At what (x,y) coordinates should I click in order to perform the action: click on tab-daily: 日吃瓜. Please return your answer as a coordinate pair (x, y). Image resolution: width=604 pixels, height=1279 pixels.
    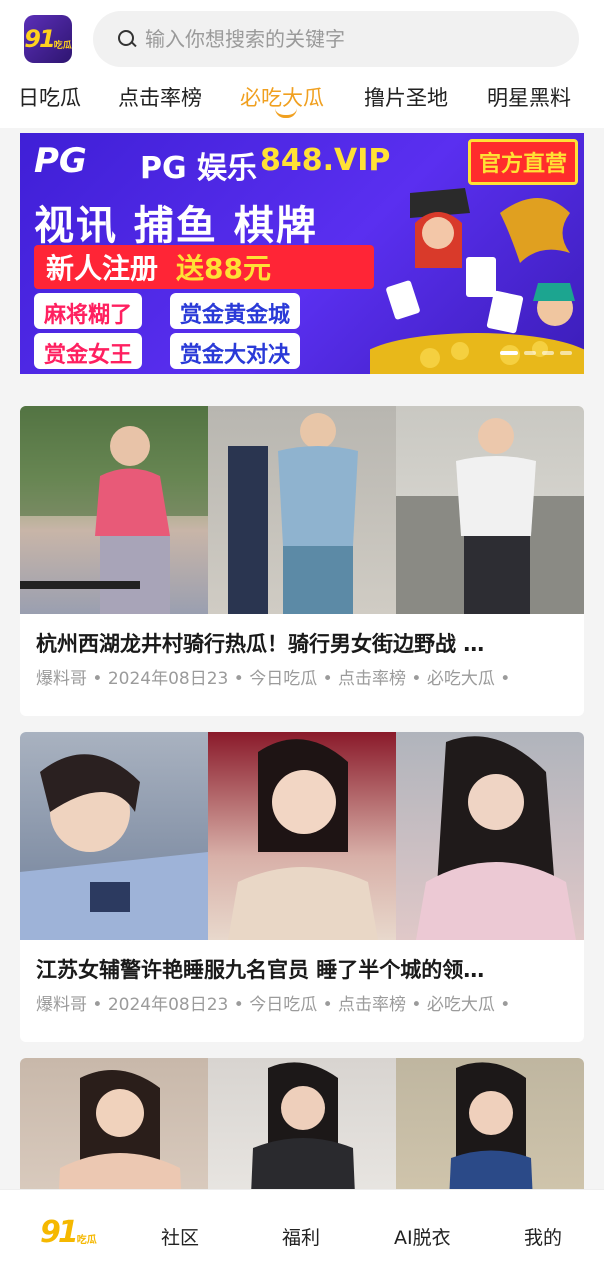
    Looking at the image, I should click on (49, 97).